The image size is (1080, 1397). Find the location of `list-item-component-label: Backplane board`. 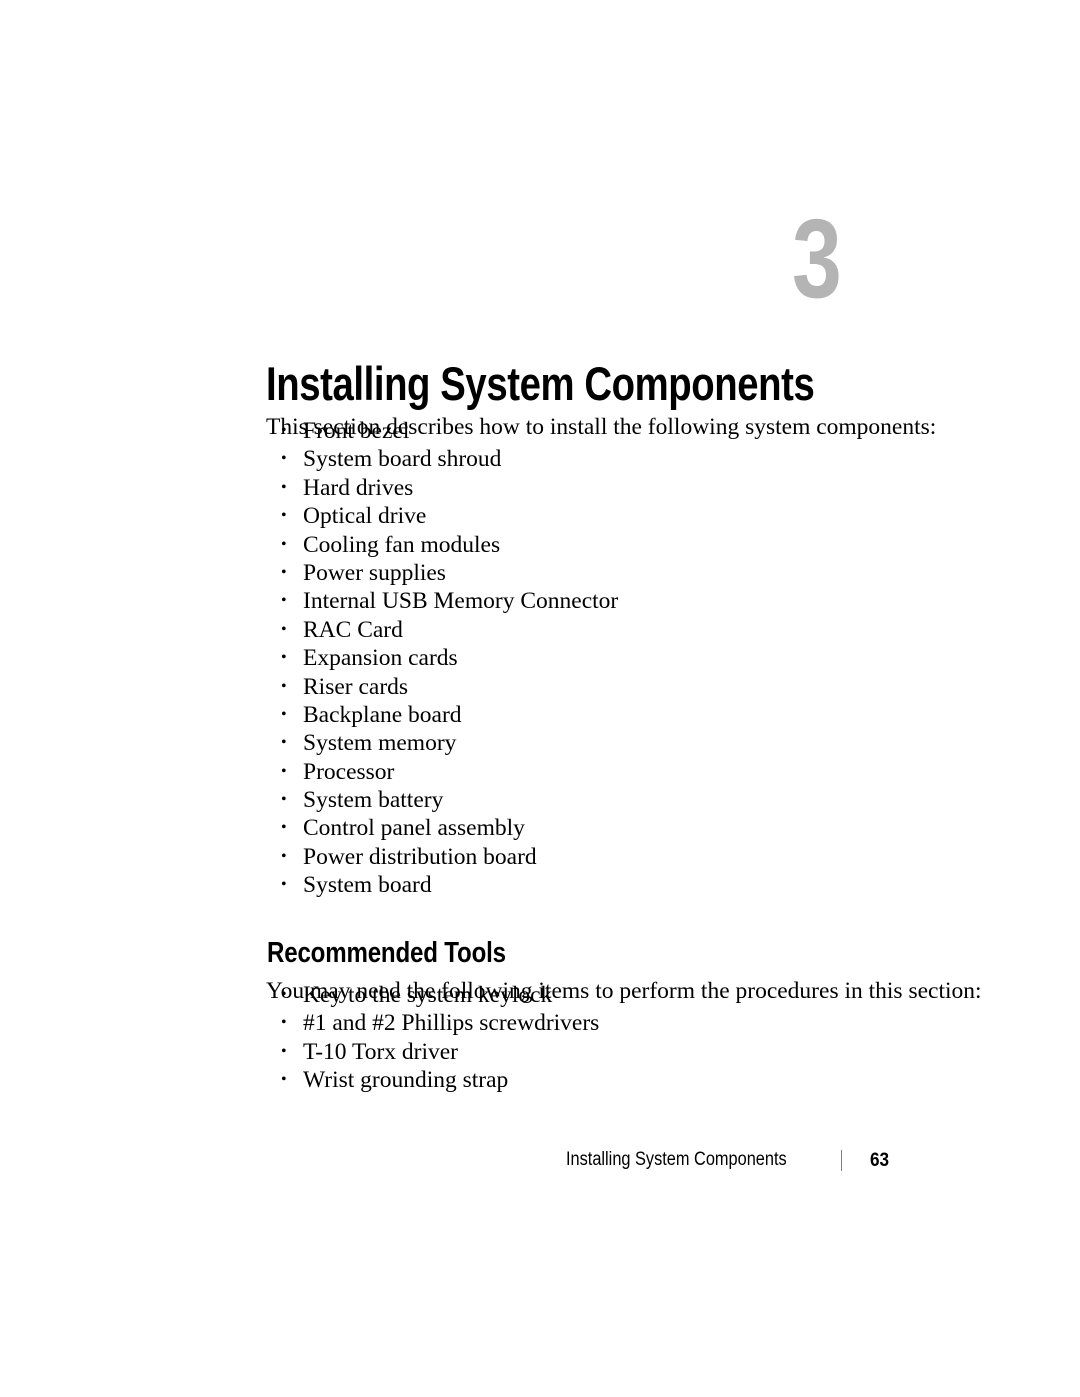

list-item-component-label: Backplane board is located at coordinates (382, 714).